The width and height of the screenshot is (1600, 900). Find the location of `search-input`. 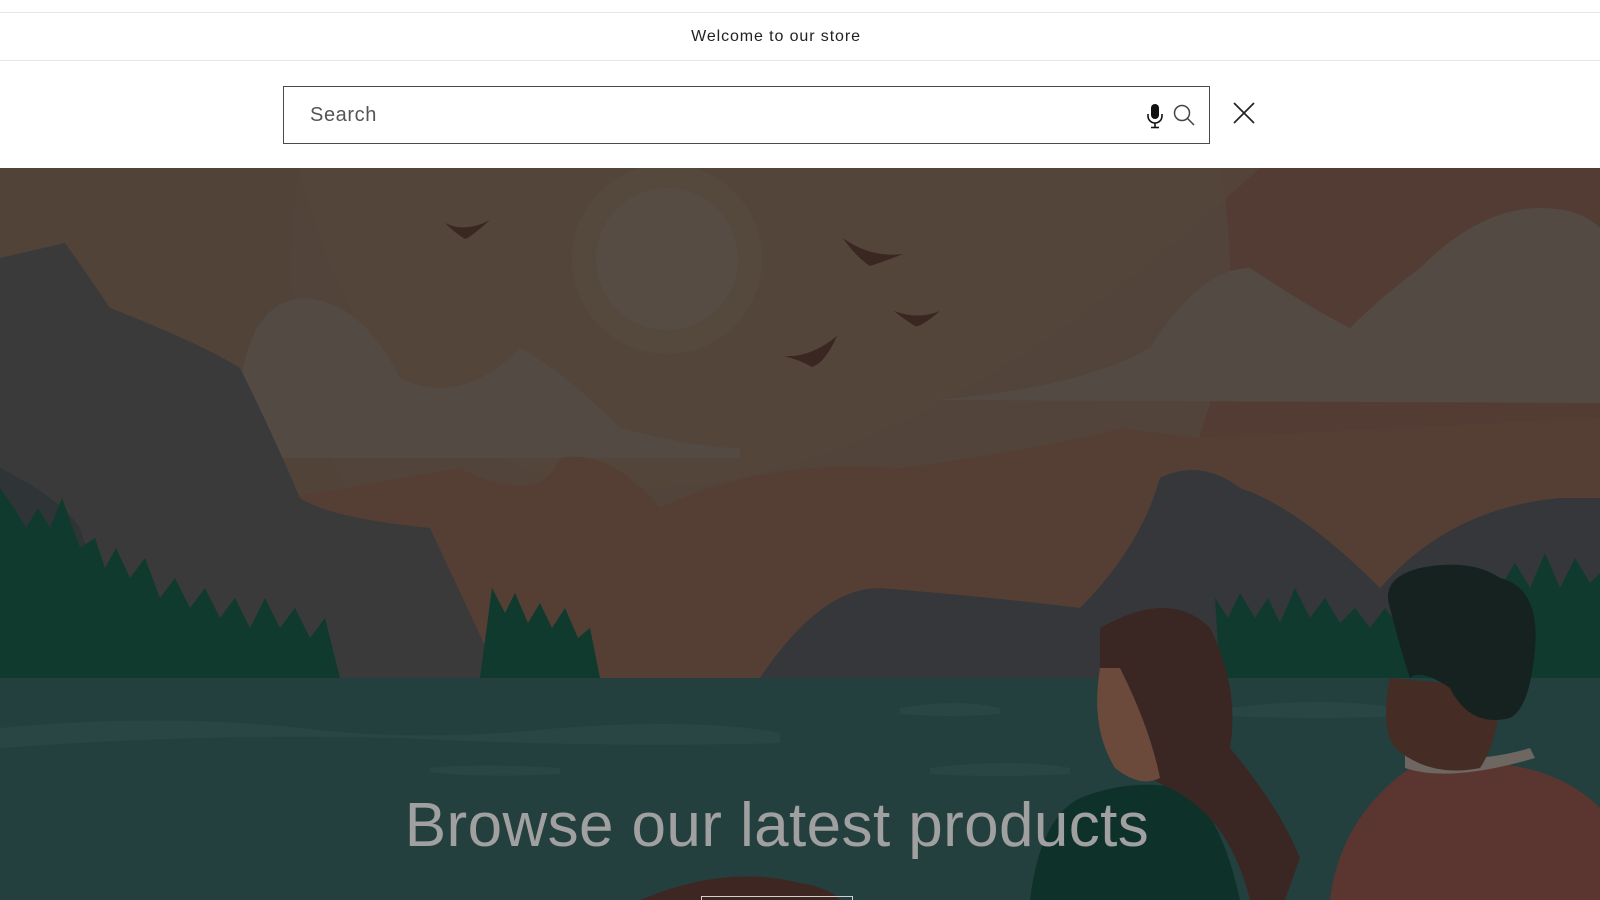

search-input is located at coordinates (695, 115).